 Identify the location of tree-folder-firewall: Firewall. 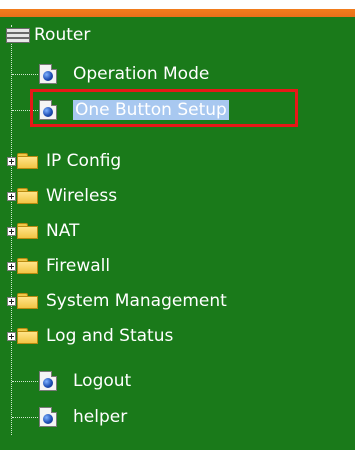
(63, 266).